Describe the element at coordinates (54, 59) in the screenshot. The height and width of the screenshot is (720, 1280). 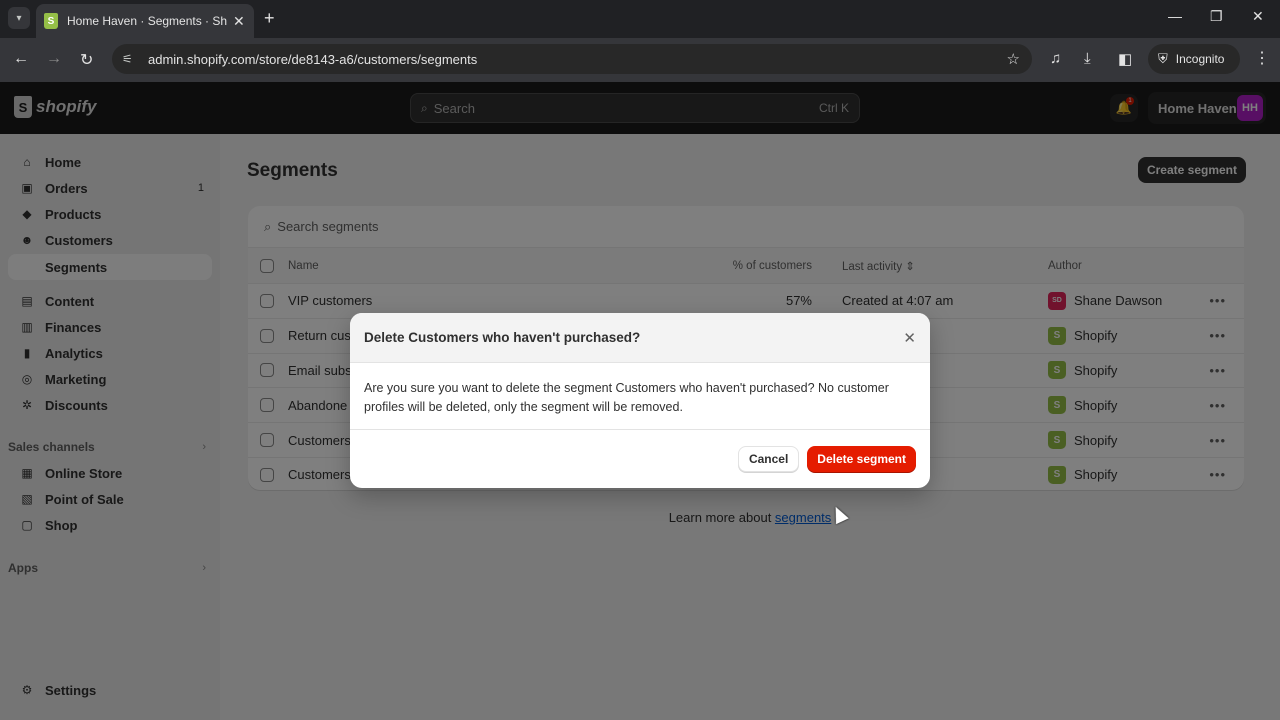
I see `forward-icon: →` at that location.